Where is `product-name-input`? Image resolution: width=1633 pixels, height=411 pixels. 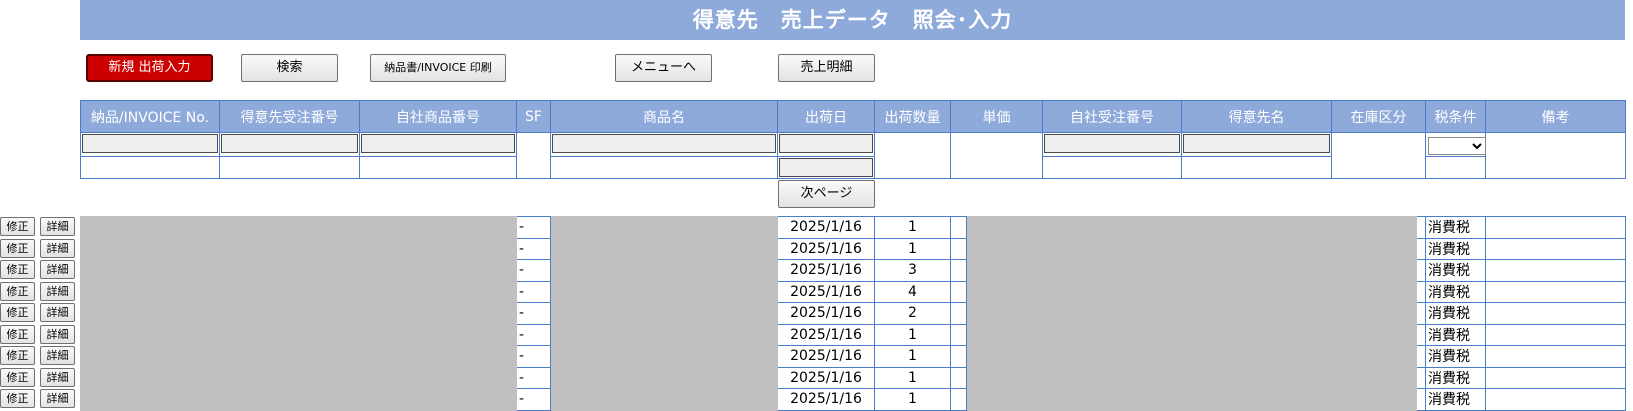 product-name-input is located at coordinates (664, 143).